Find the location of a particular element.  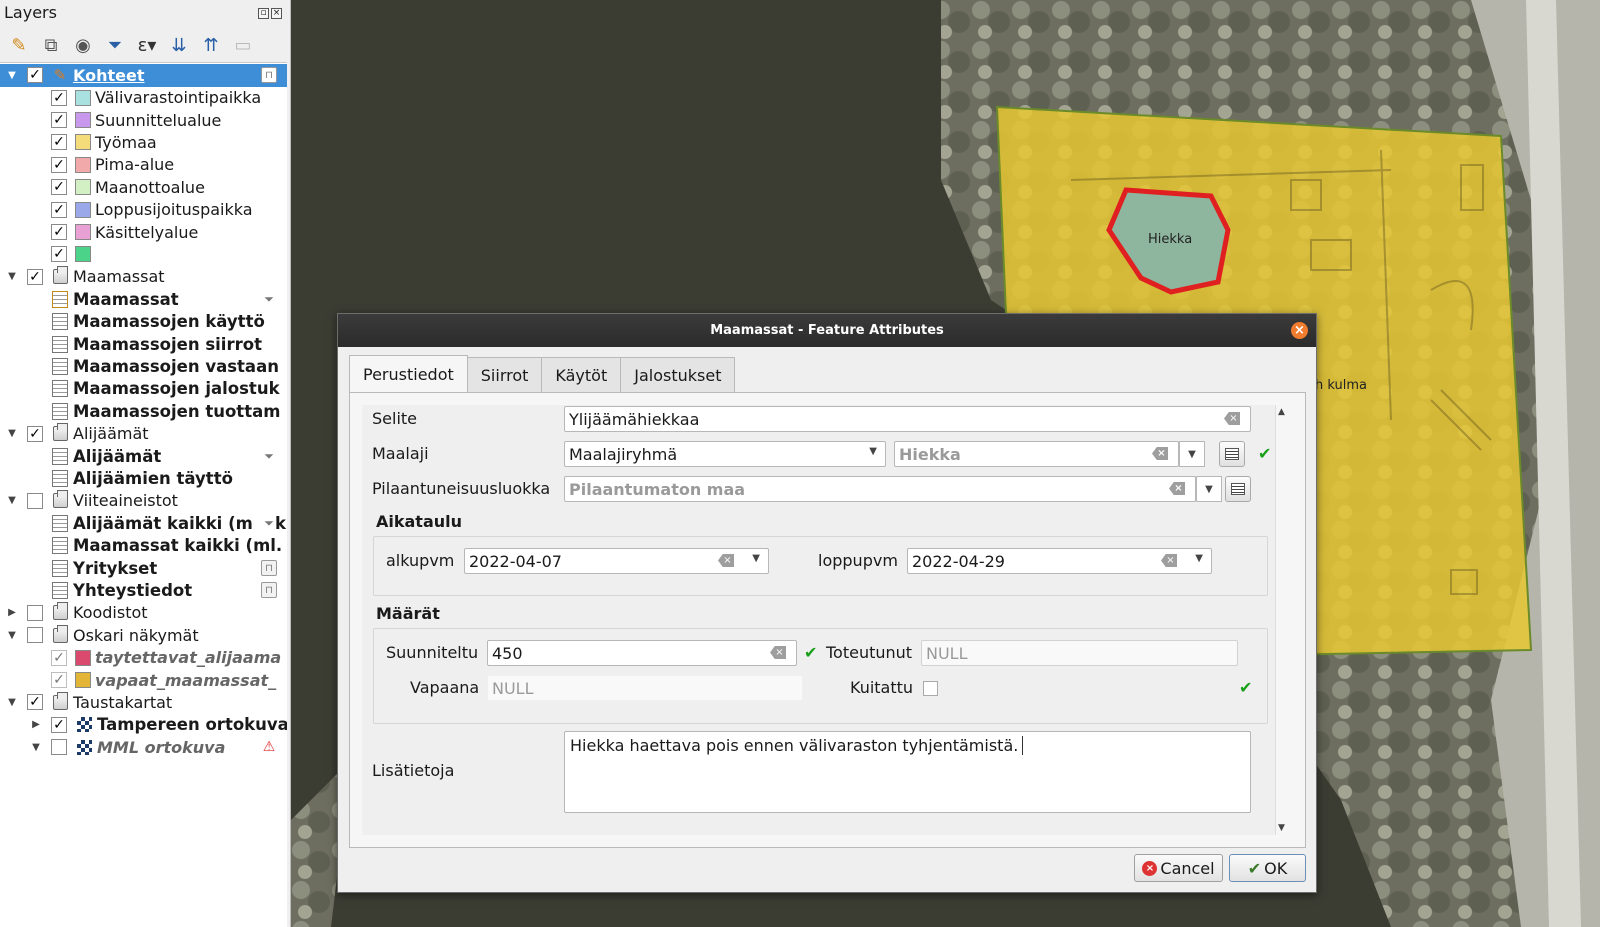

layer-tree-item: Alijäämien täyttö is located at coordinates (143, 478).